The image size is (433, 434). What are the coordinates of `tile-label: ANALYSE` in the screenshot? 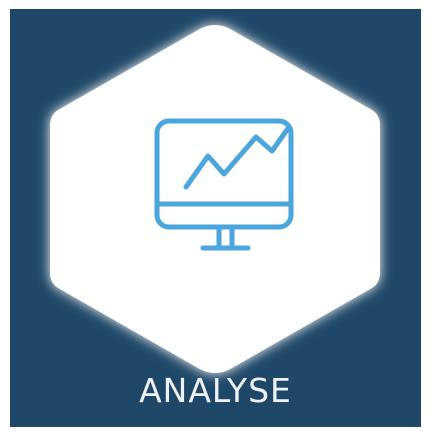 It's located at (215, 390).